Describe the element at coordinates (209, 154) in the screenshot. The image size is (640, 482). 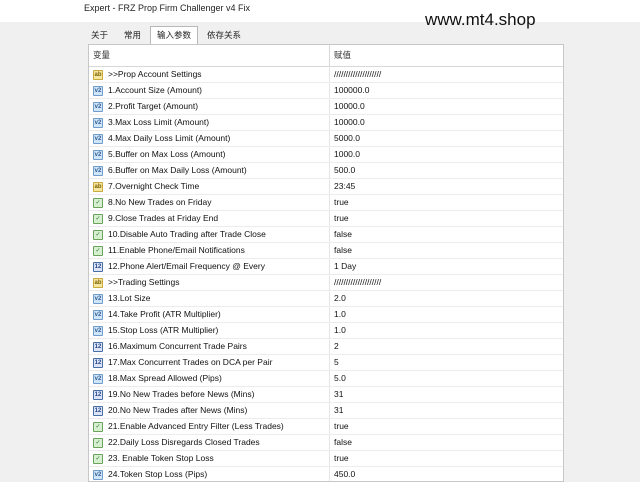
I see `variable-cell: v2 5.Buffer on Max Loss (Amount)` at that location.